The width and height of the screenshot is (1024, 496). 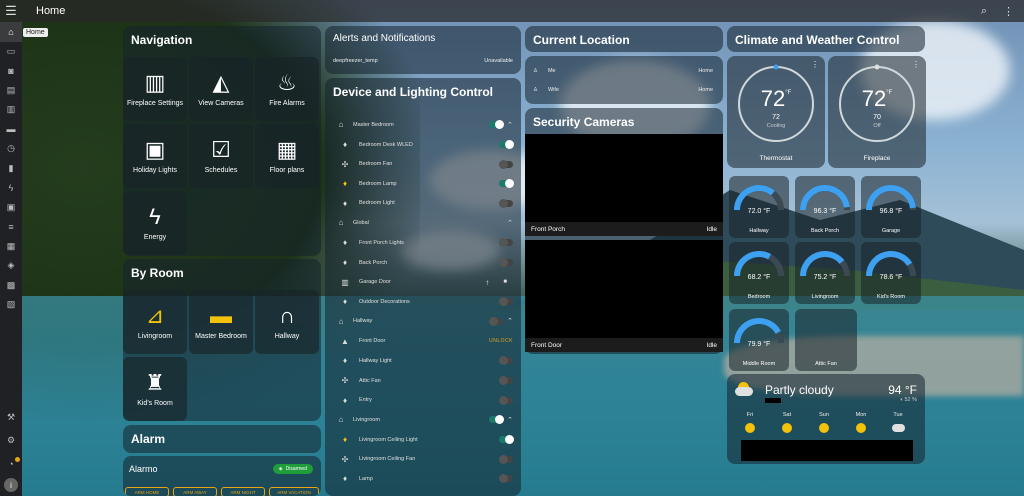 What do you see at coordinates (11, 465) in the screenshot?
I see `sidebar-item-notifications: ◔` at bounding box center [11, 465].